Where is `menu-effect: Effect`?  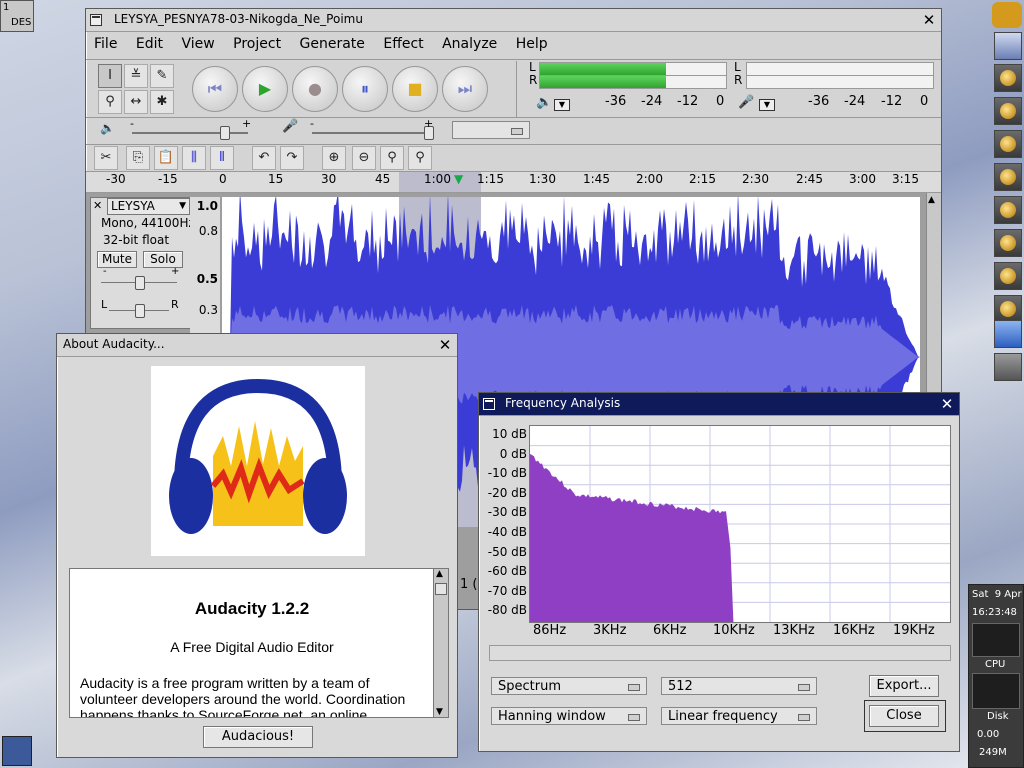 menu-effect: Effect is located at coordinates (403, 44).